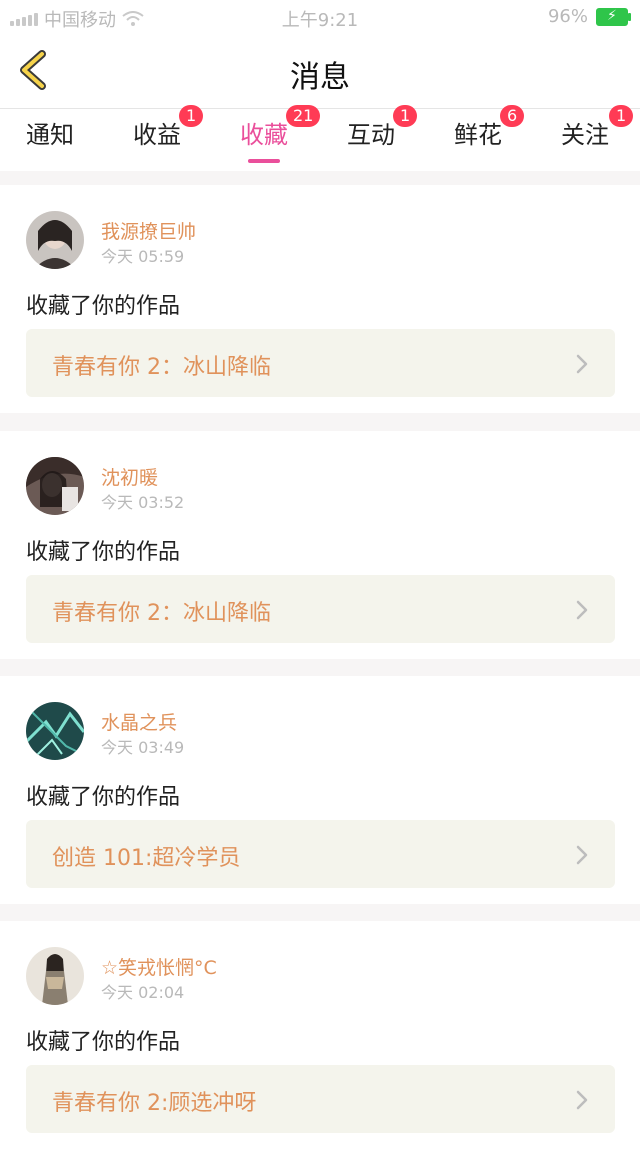  Describe the element at coordinates (512, 116) in the screenshot. I see `tab-badge: 6` at that location.